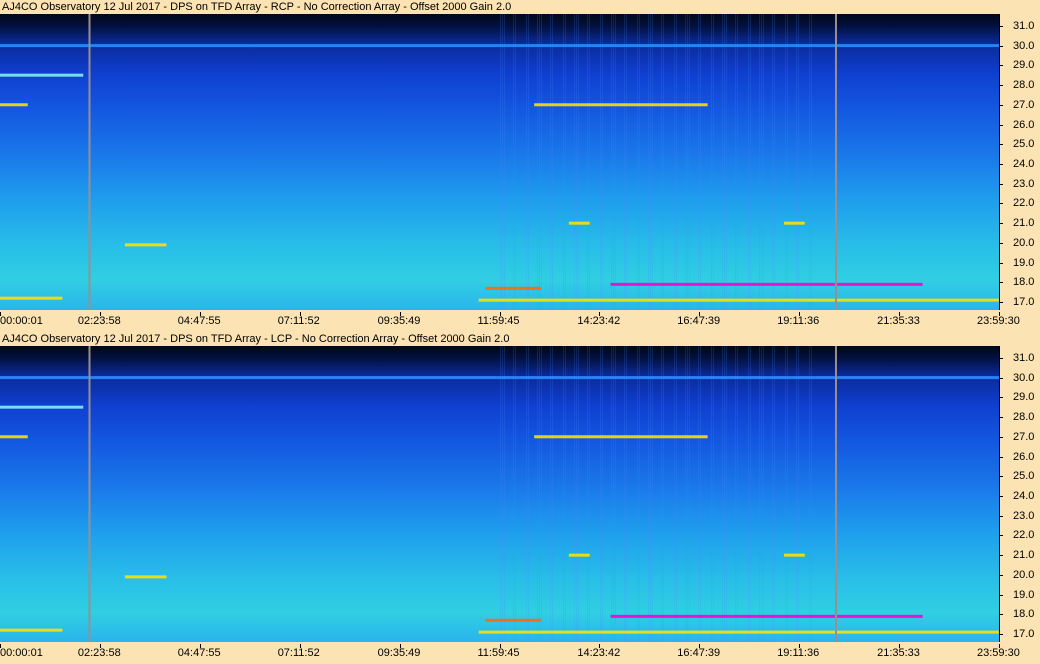  What do you see at coordinates (1016, 243) in the screenshot?
I see `frequency-tick-label: 20.0` at bounding box center [1016, 243].